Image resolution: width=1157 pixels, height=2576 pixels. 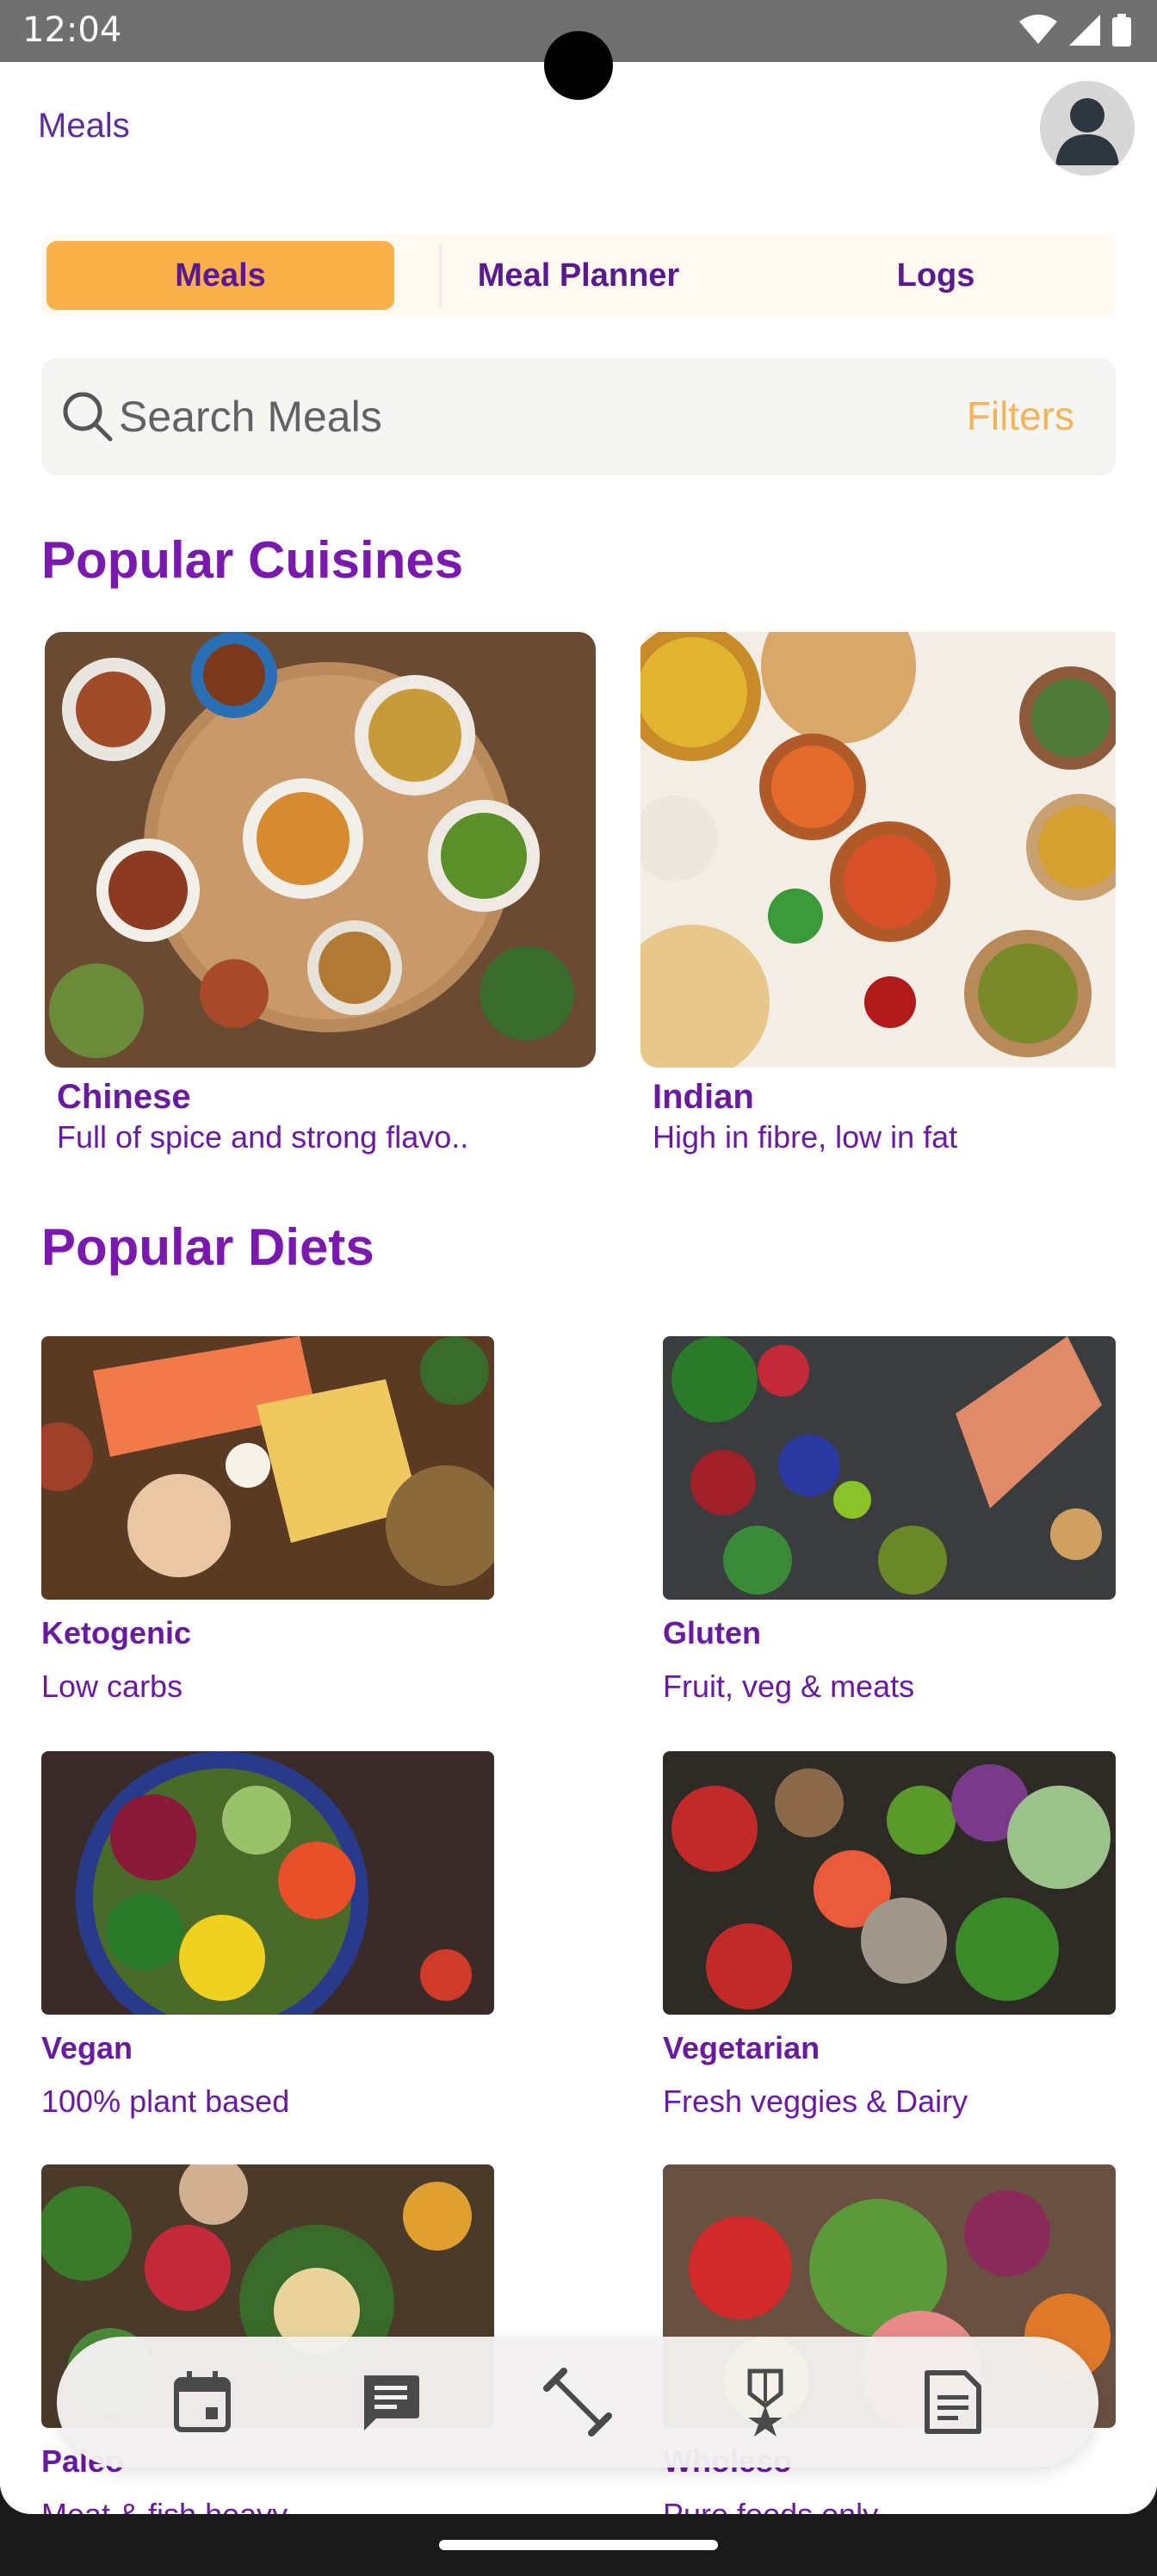 I want to click on medal-icon, so click(x=765, y=2403).